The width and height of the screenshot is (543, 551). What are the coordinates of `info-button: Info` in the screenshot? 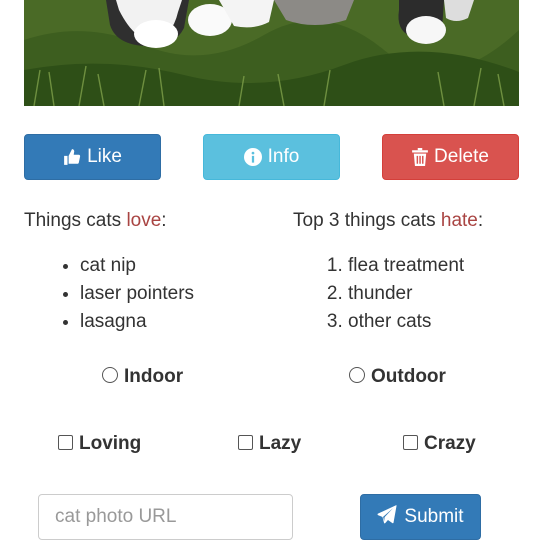 It's located at (271, 157).